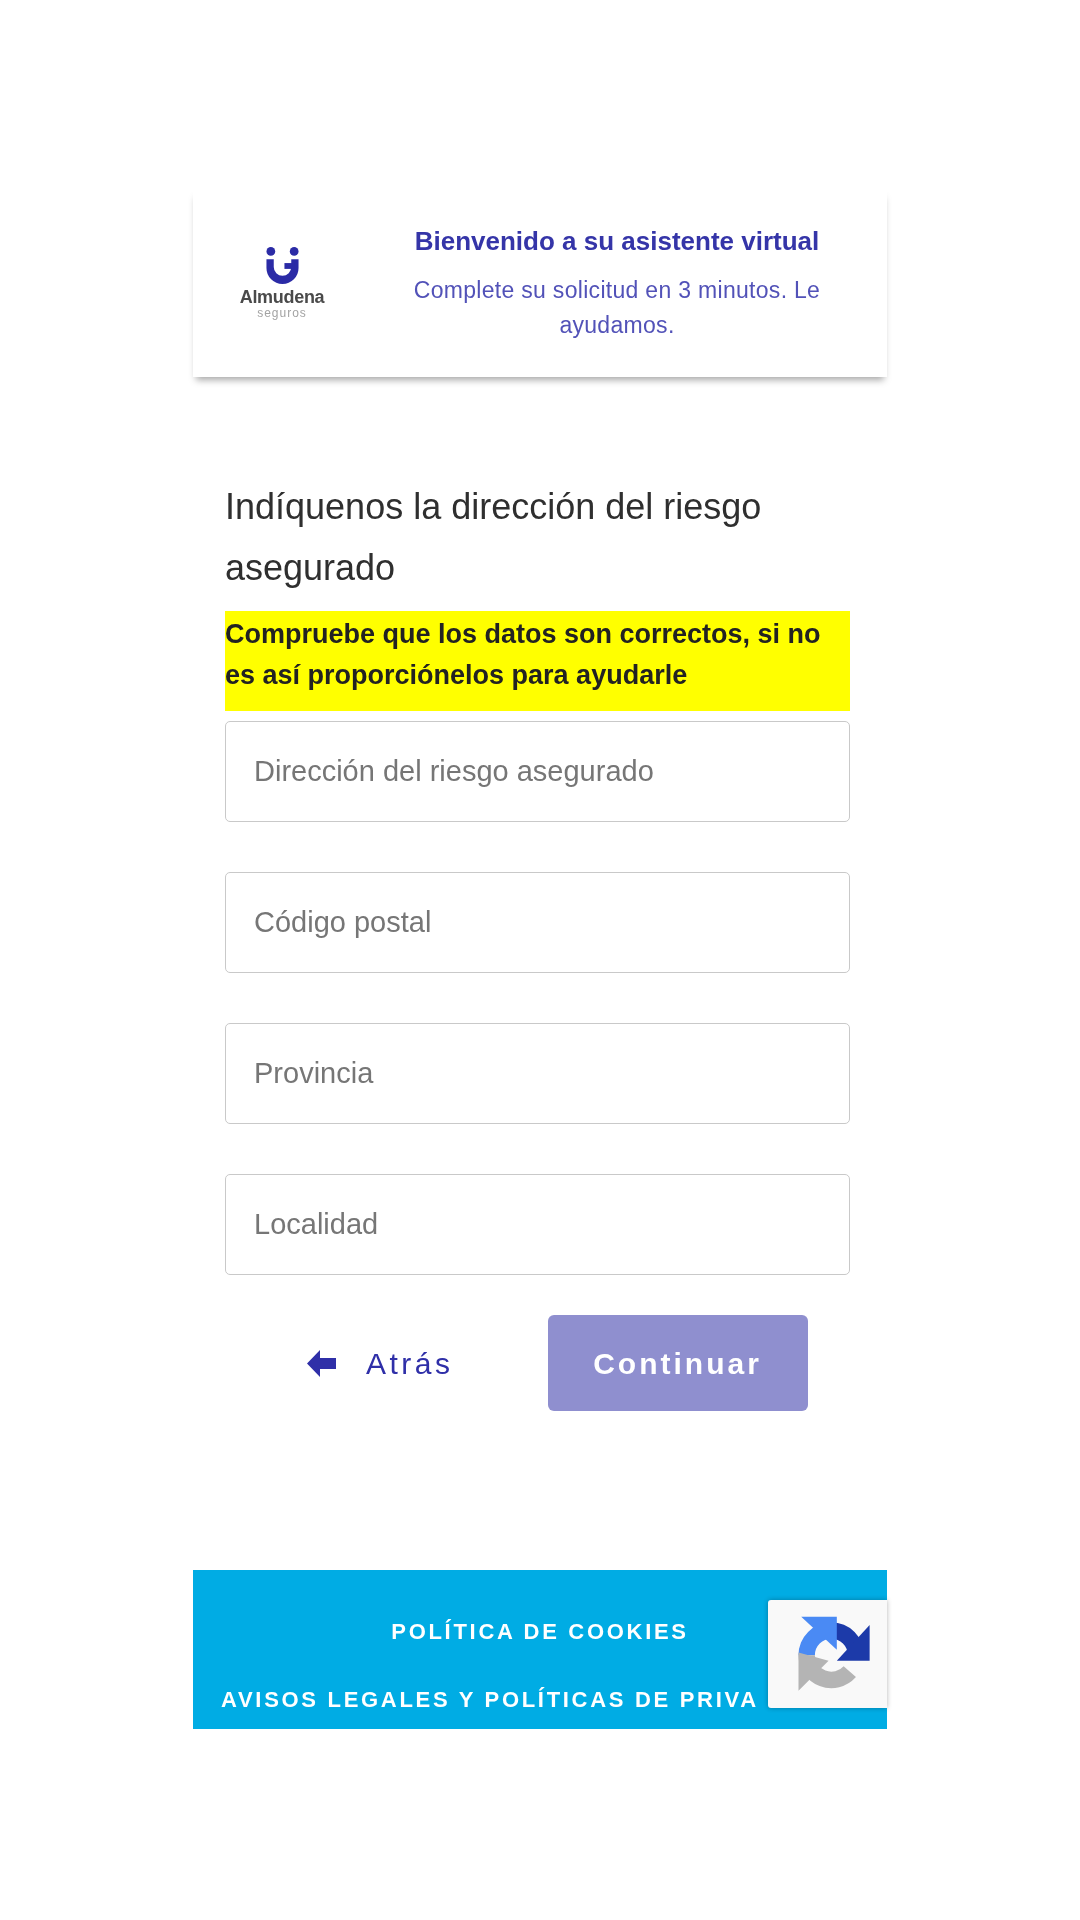  Describe the element at coordinates (282, 313) in the screenshot. I see `brand-tagline: seguros` at that location.